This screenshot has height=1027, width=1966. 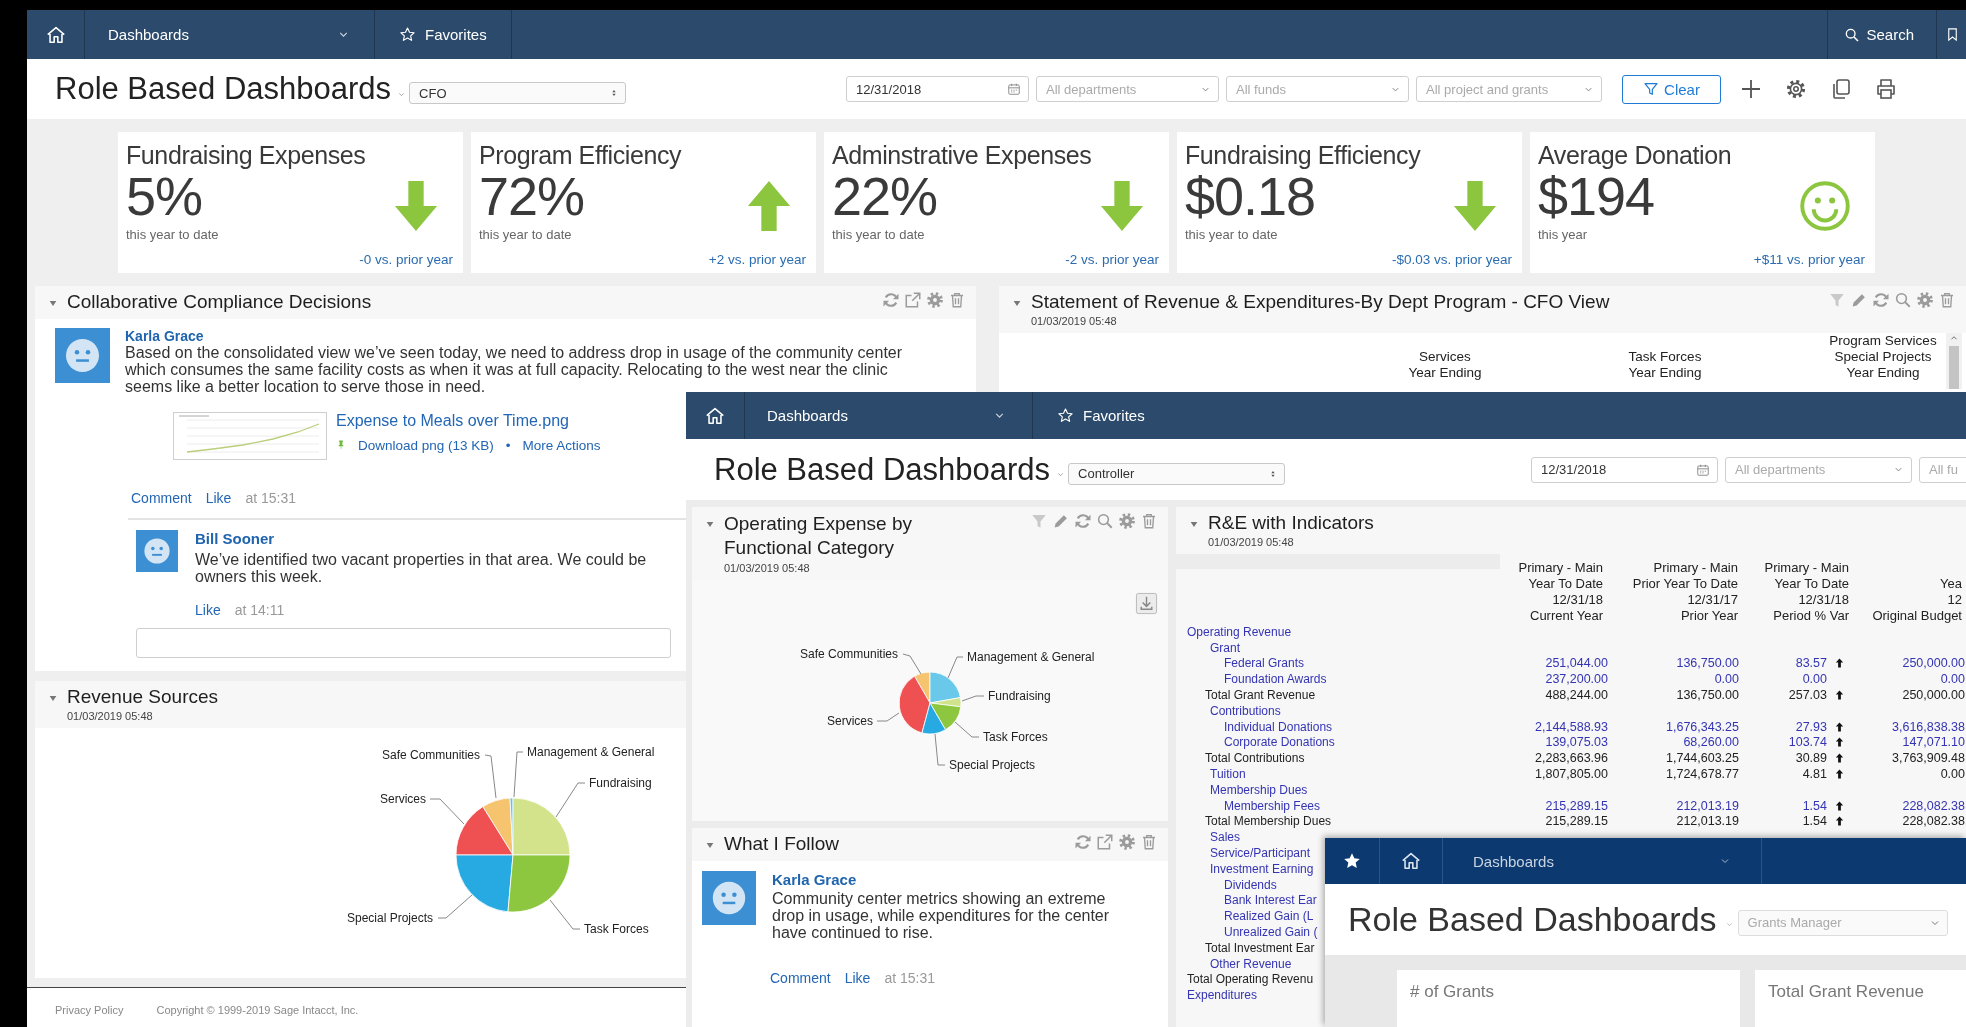 What do you see at coordinates (403, 643) in the screenshot?
I see `comment-field` at bounding box center [403, 643].